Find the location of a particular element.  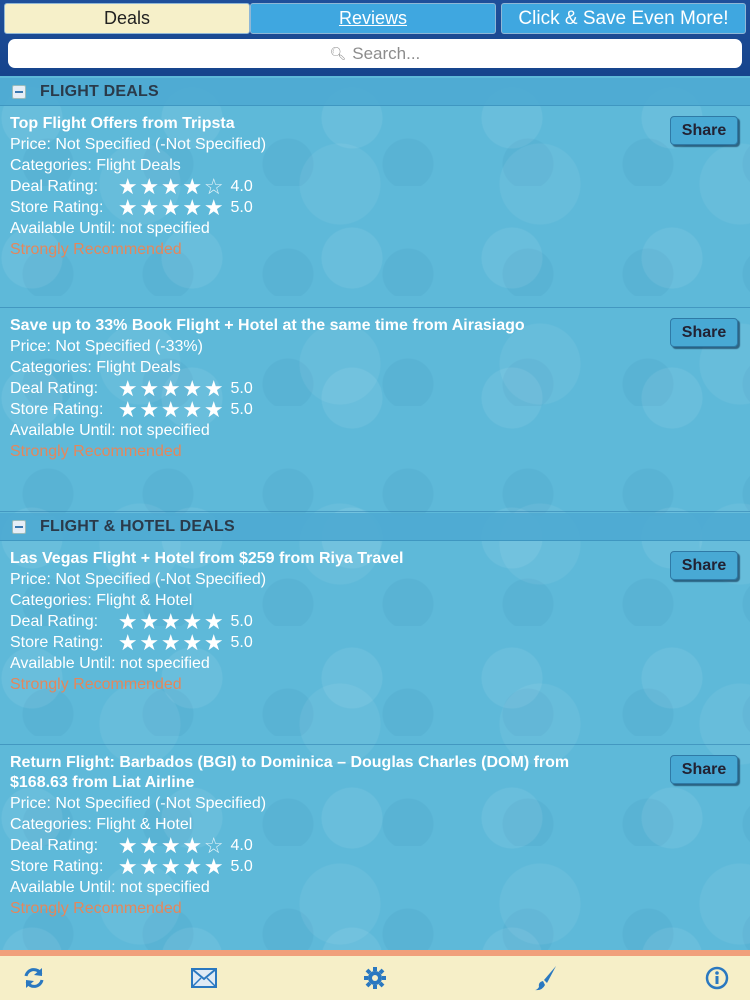

deal-rating-row: Deal Rating: ★ ★ ★ ★ ★ 5.0 is located at coordinates (330, 388).